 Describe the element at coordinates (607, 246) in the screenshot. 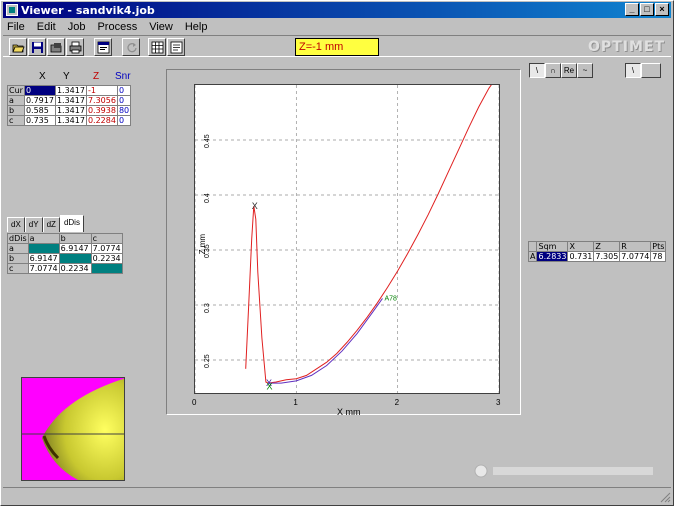

I see `fit-header-z: Z` at that location.